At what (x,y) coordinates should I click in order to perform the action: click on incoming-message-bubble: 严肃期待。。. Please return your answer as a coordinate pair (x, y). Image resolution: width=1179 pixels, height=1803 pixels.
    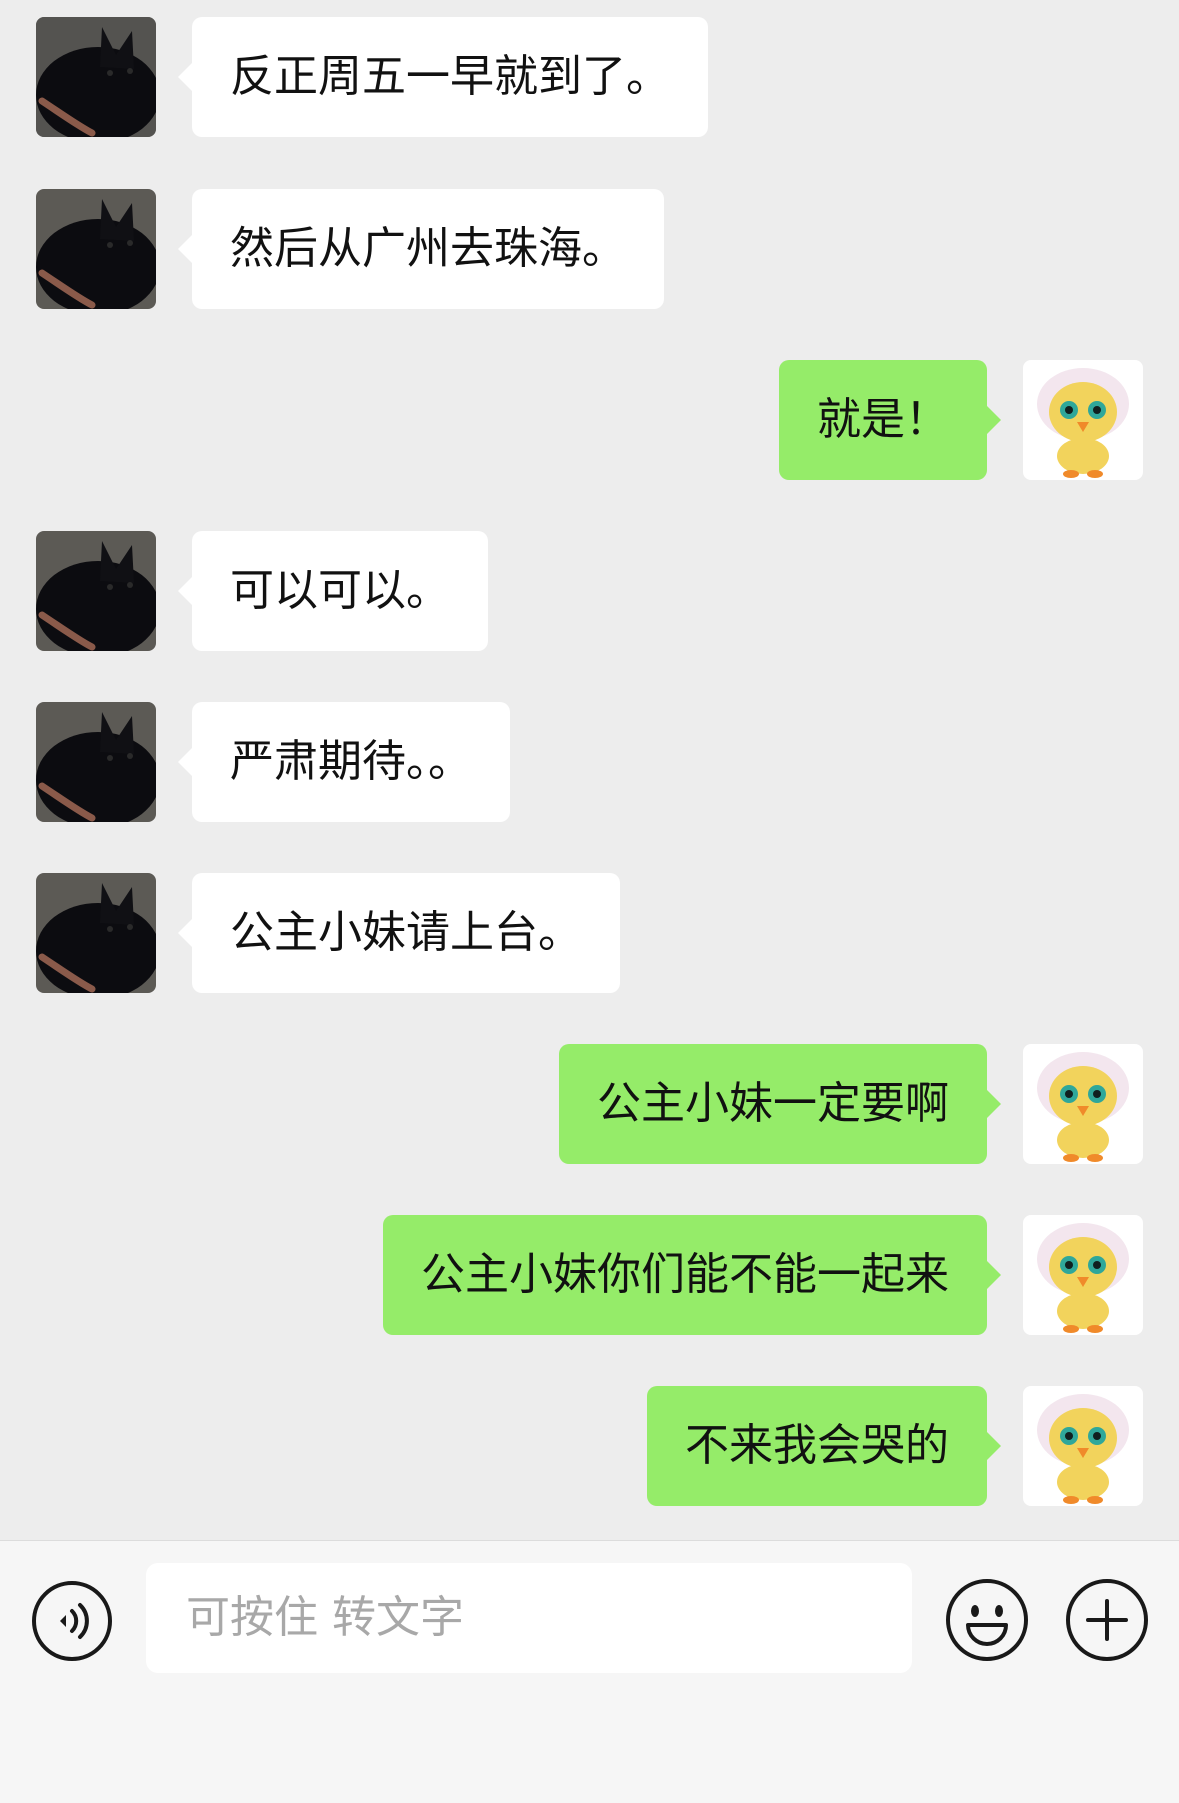
    Looking at the image, I should click on (344, 762).